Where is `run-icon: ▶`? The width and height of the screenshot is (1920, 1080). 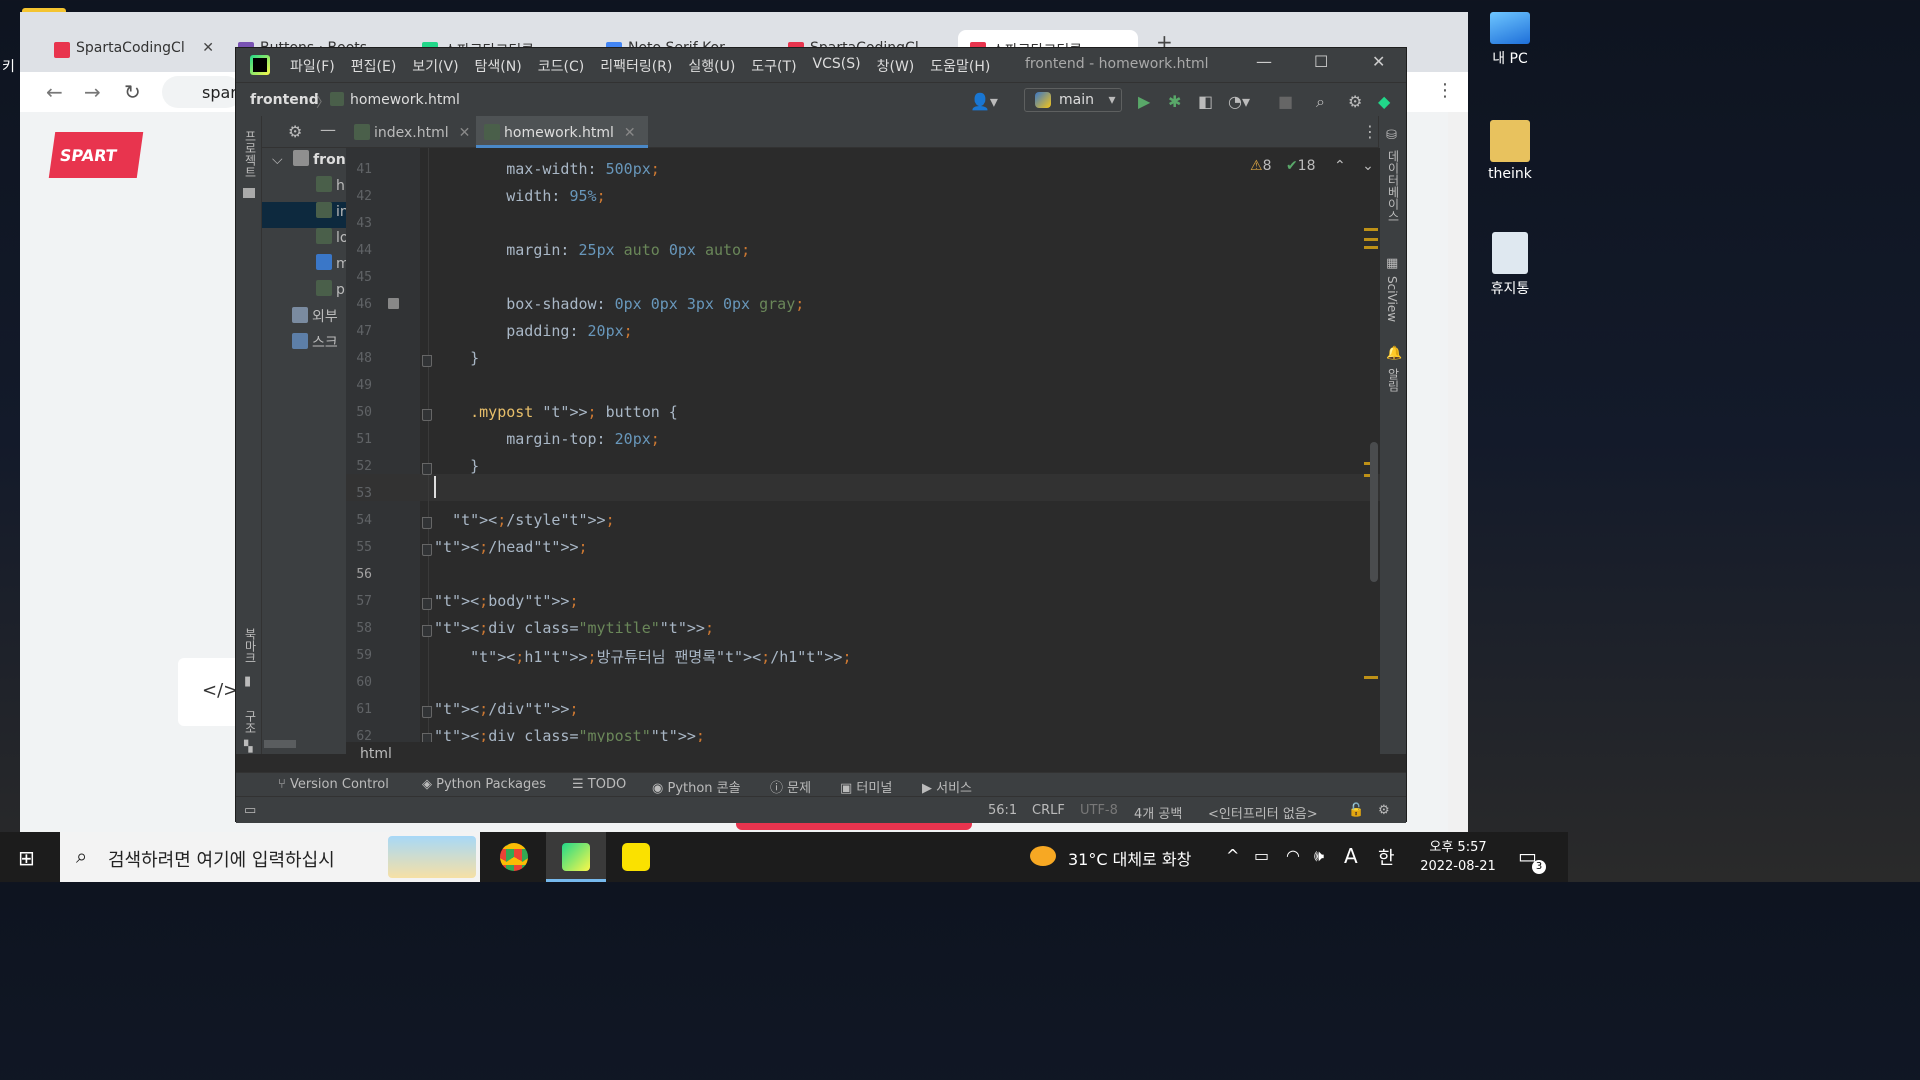 run-icon: ▶ is located at coordinates (1144, 101).